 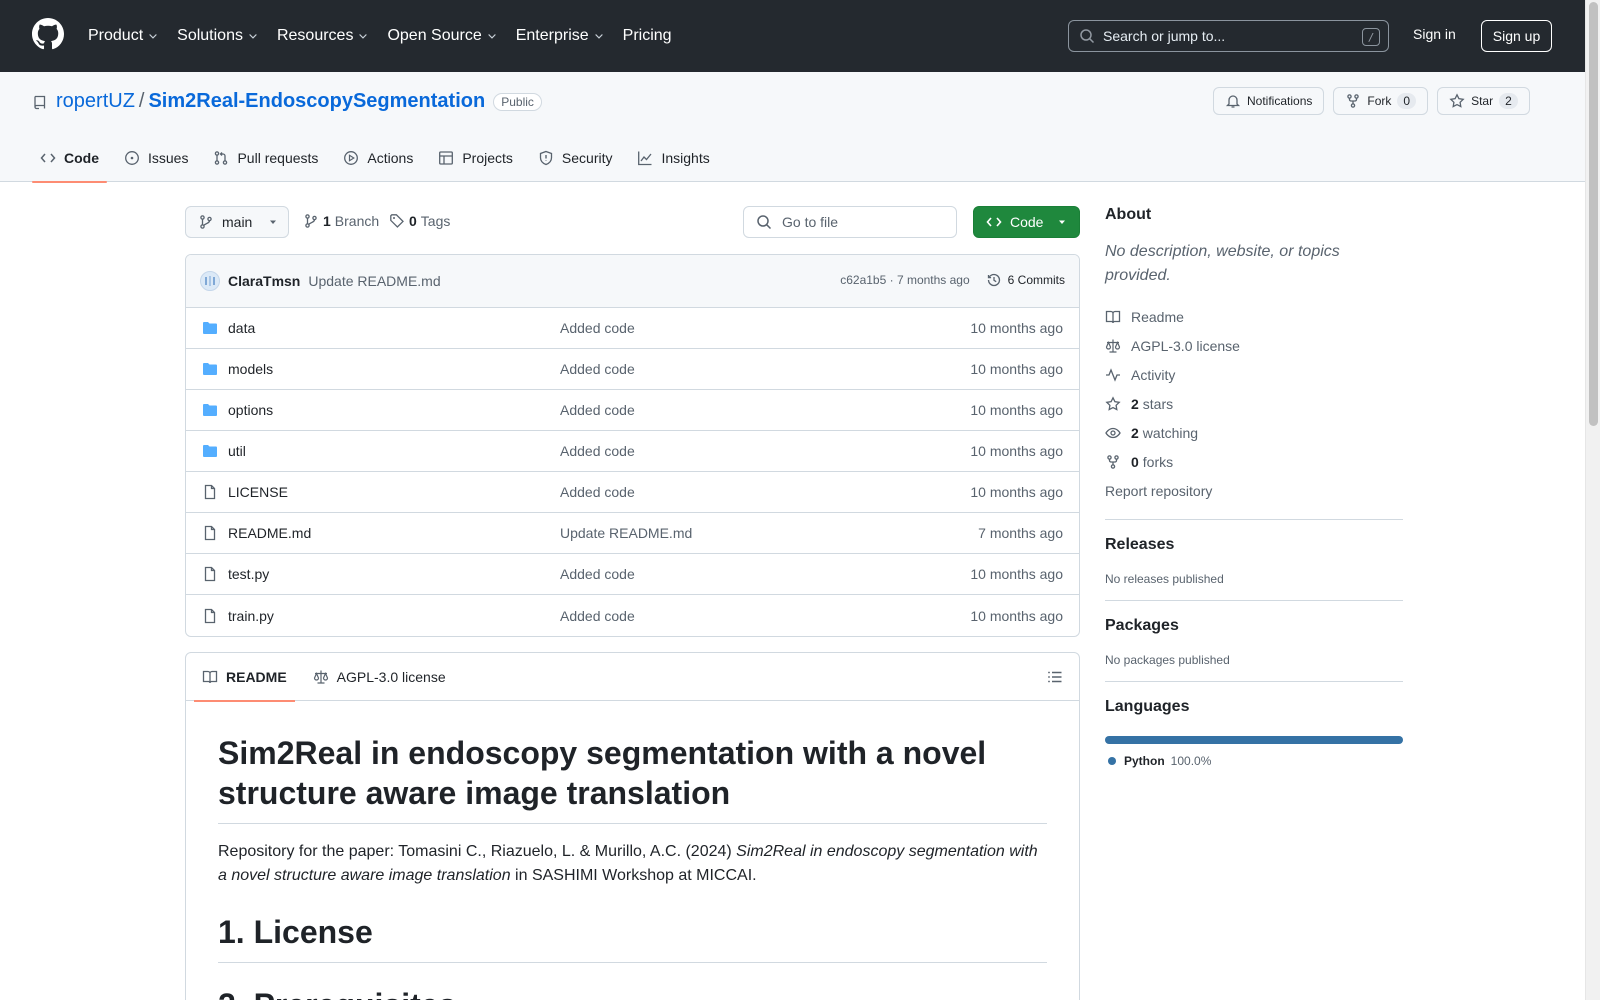 What do you see at coordinates (1254, 374) in the screenshot?
I see `activity-link: Activity` at bounding box center [1254, 374].